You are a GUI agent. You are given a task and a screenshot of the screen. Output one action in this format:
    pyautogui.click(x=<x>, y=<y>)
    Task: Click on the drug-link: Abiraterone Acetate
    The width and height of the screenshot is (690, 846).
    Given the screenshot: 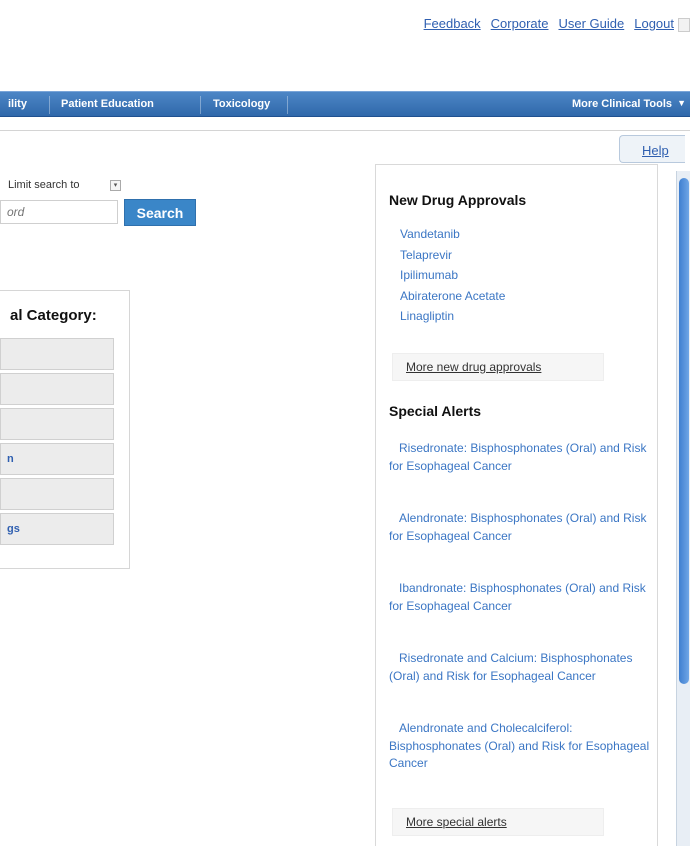 What is the action you would take?
    pyautogui.click(x=452, y=296)
    